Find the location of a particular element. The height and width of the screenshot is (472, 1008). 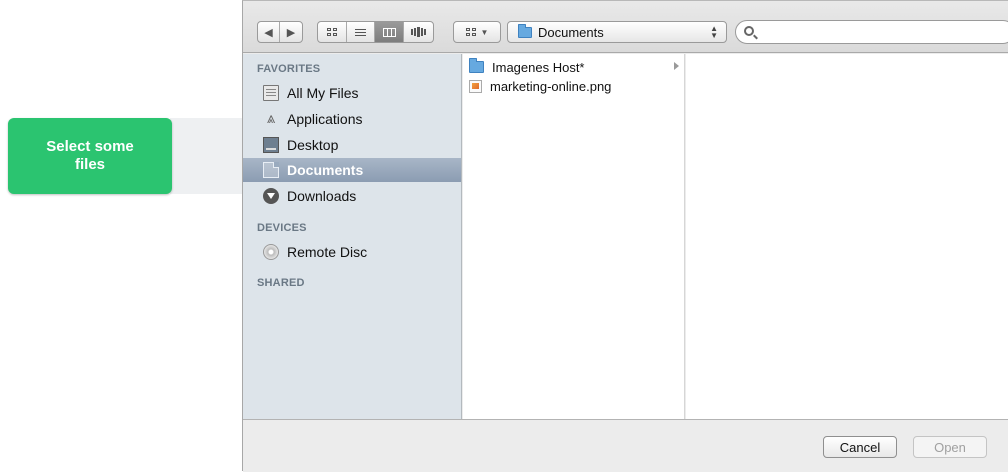

toolbar: ◀ ▶ ▼ Documents ▲ ▼ is located at coordinates (625, 27).